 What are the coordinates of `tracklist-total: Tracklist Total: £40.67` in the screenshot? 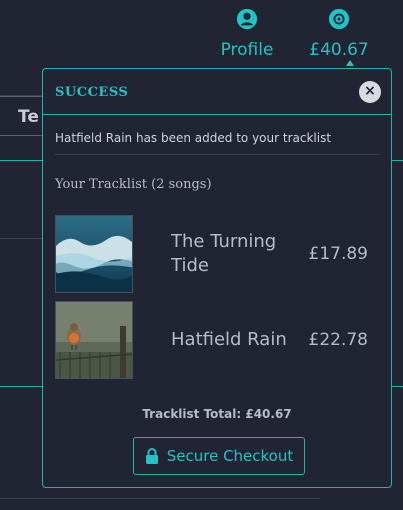 It's located at (217, 414).